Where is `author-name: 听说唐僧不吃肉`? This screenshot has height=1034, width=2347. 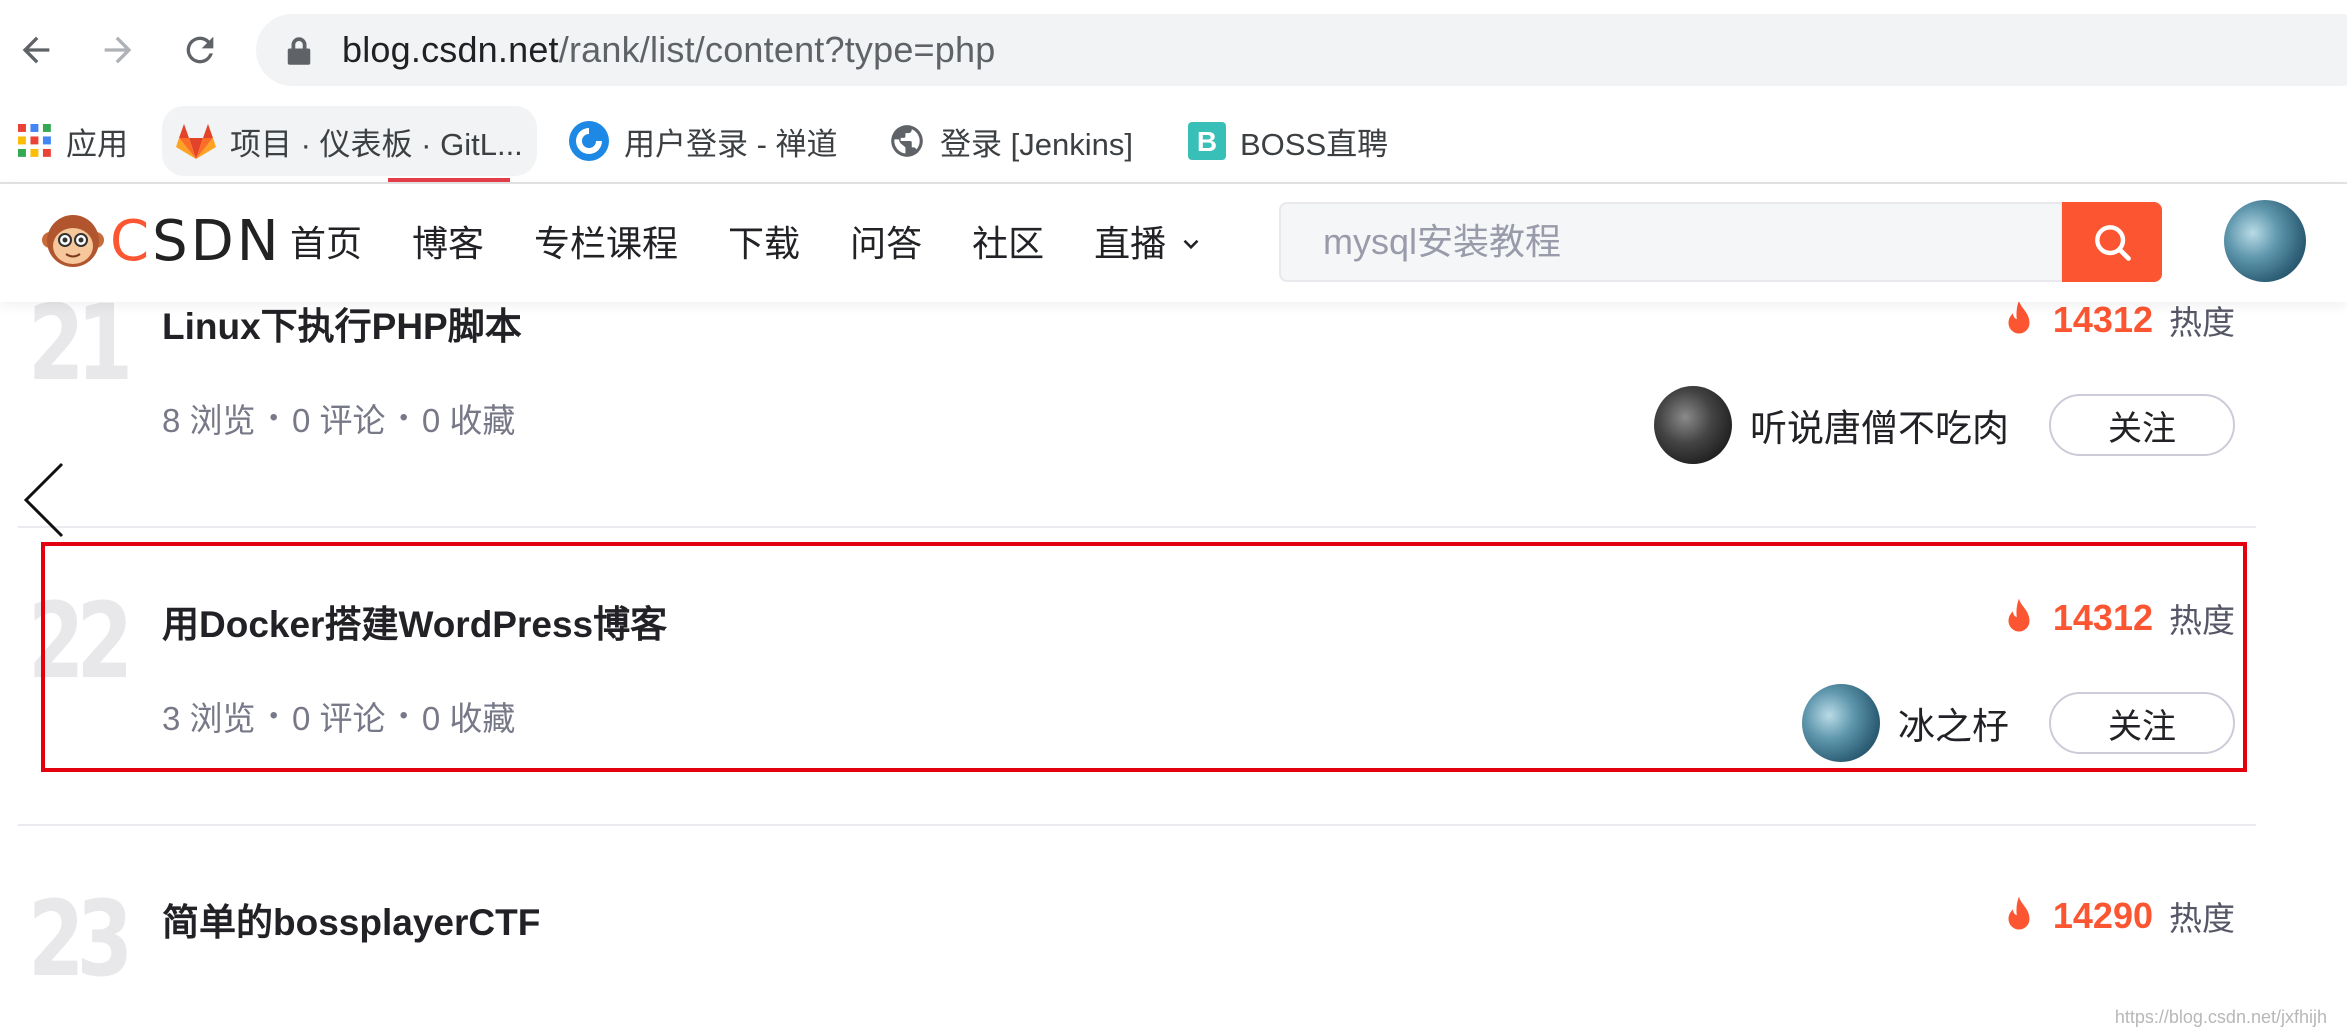
author-name: 听说唐僧不吃肉 is located at coordinates (1879, 425).